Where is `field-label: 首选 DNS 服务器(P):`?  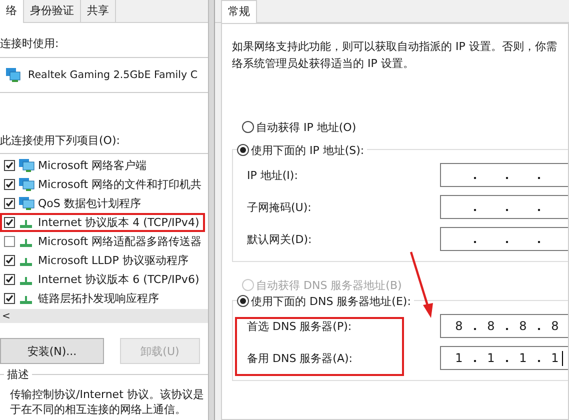
field-label: 首选 DNS 服务器(P): is located at coordinates (299, 326).